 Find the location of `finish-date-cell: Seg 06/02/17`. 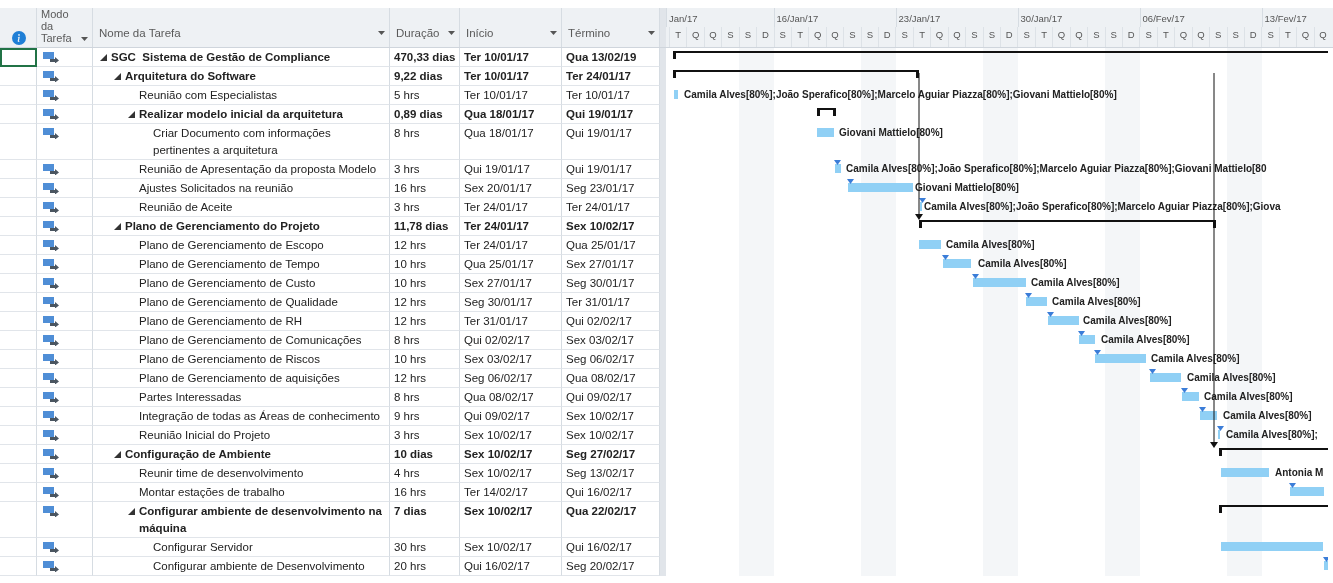

finish-date-cell: Seg 06/02/17 is located at coordinates (611, 359).